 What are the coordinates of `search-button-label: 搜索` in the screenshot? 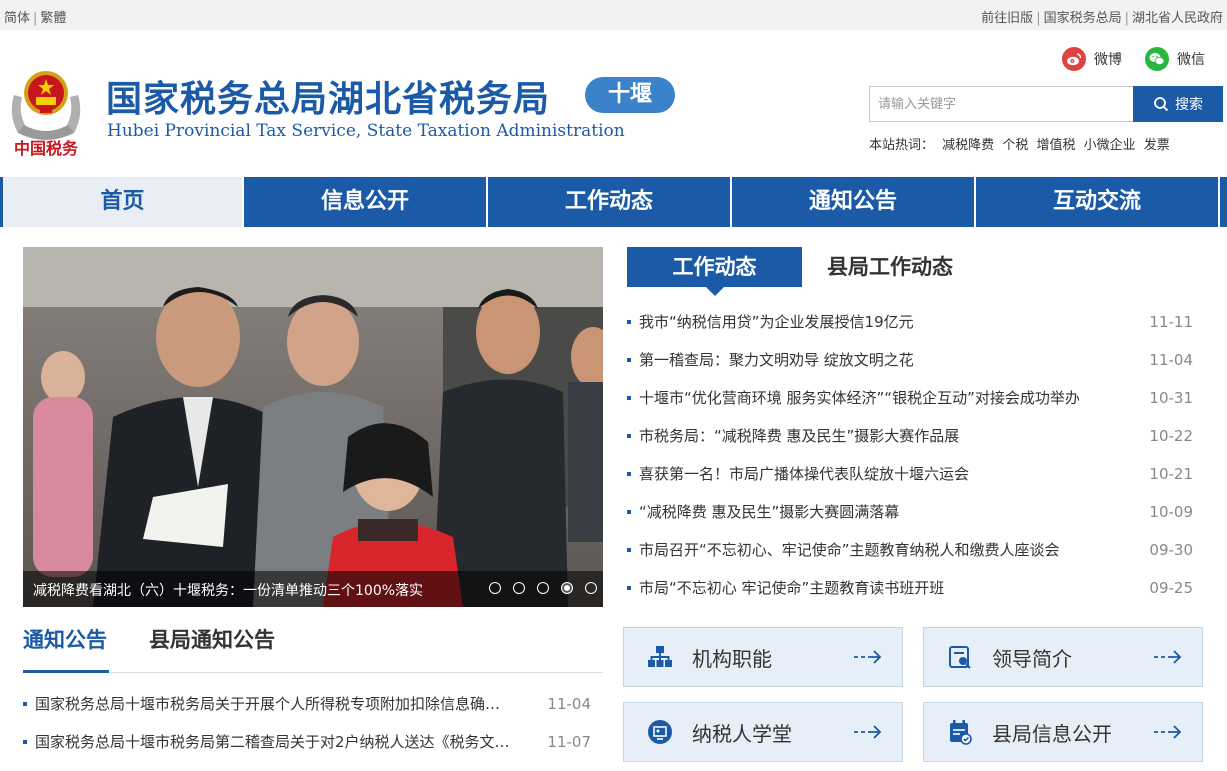 It's located at (1189, 105).